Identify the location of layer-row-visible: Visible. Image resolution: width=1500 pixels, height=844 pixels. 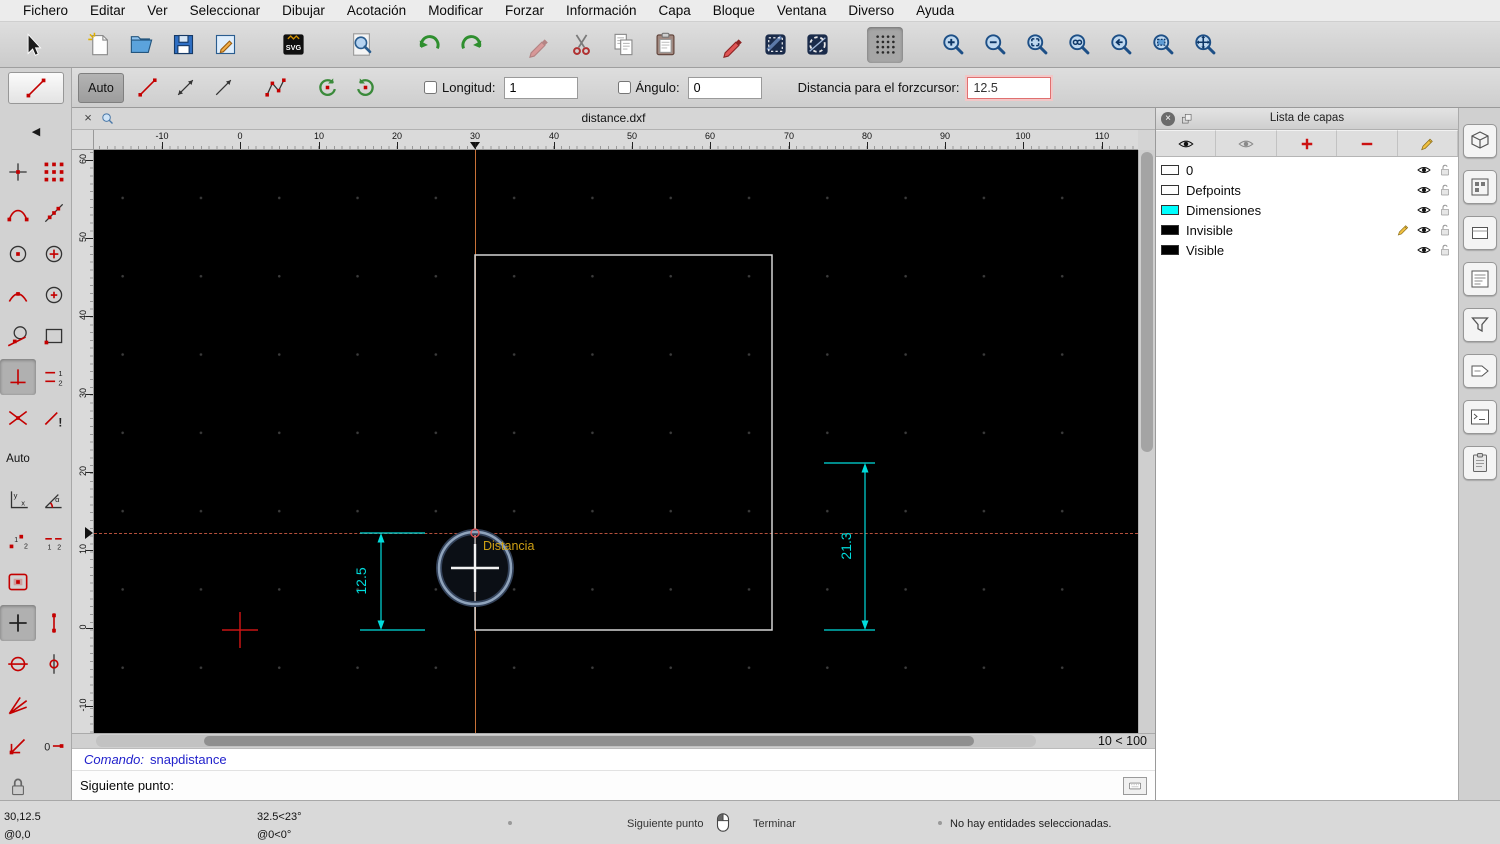
(1307, 250).